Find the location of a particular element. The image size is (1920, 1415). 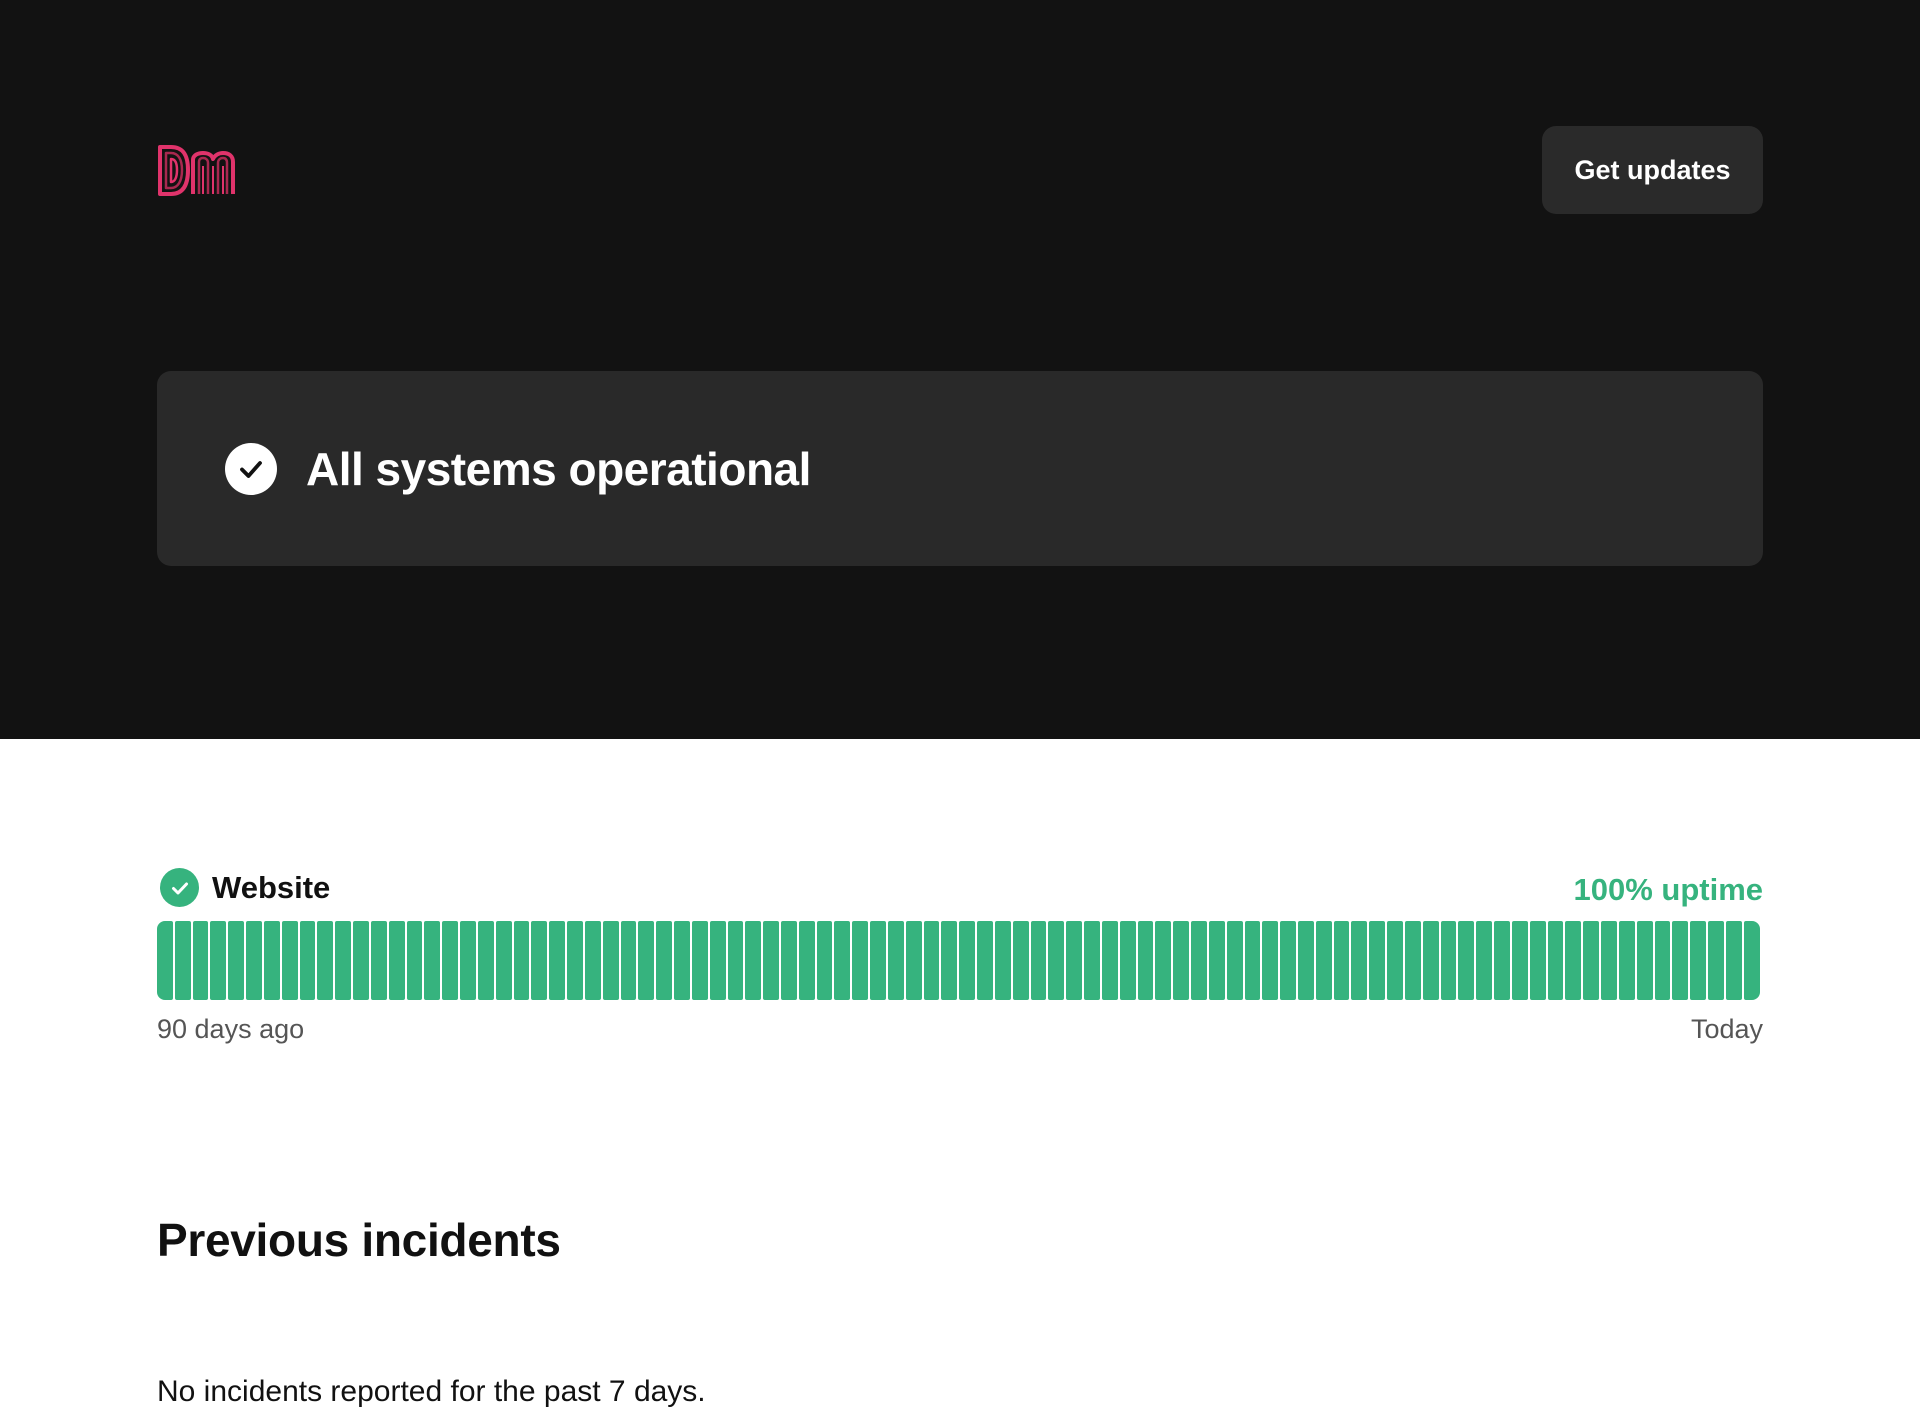

get-updates-button: Get updates is located at coordinates (1652, 170).